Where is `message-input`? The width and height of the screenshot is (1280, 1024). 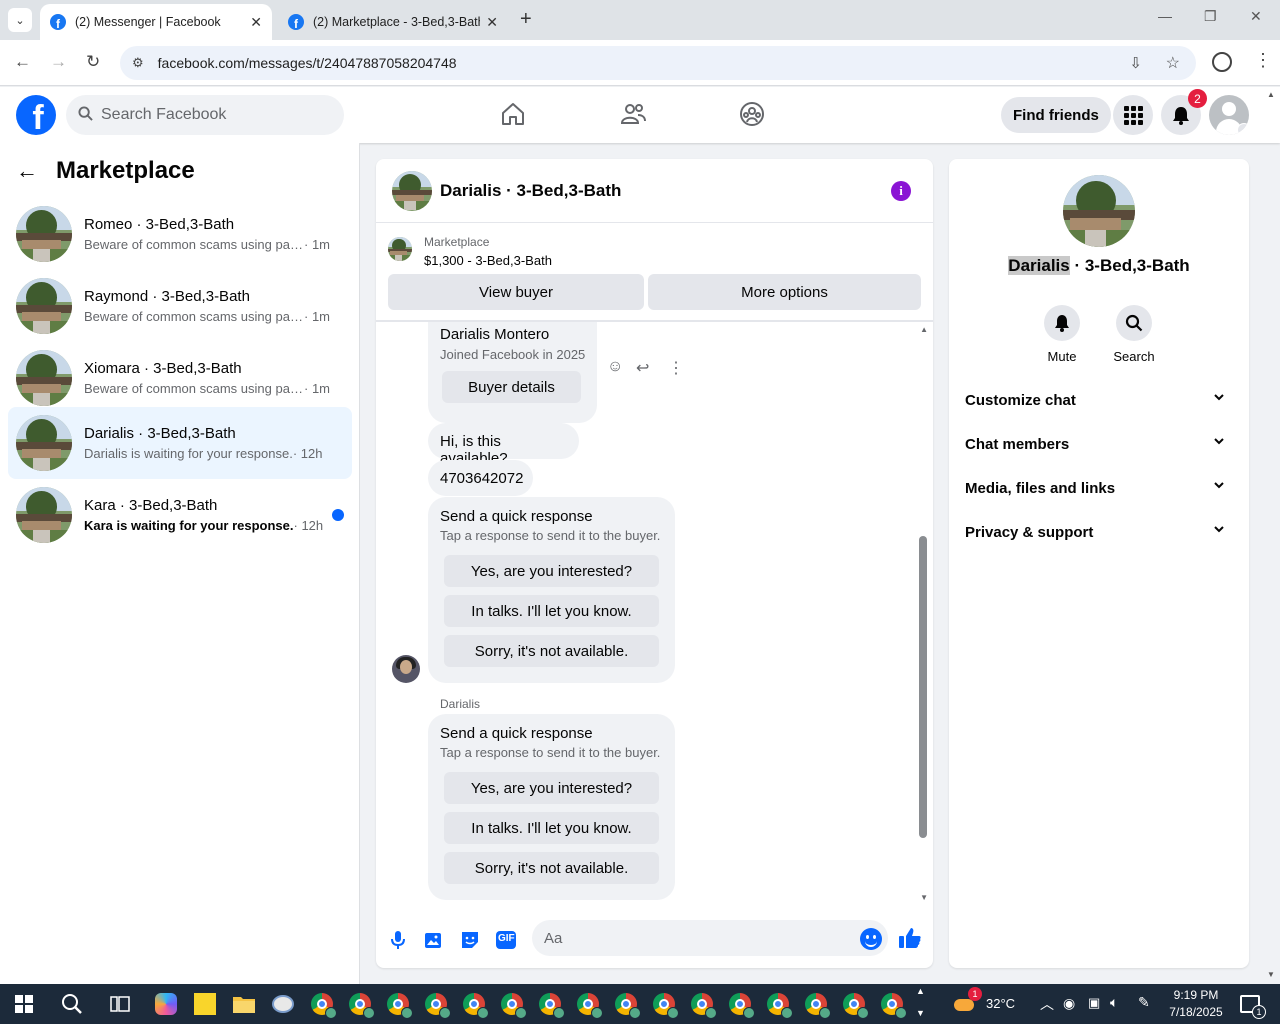 message-input is located at coordinates (710, 938).